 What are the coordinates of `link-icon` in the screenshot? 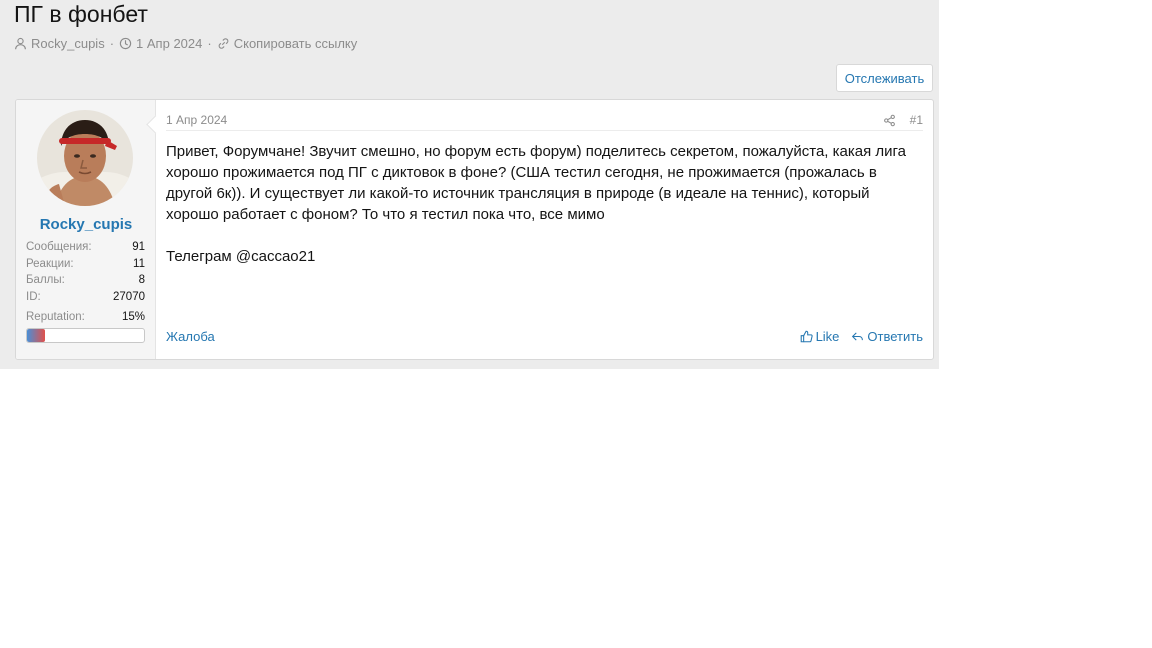 It's located at (223, 43).